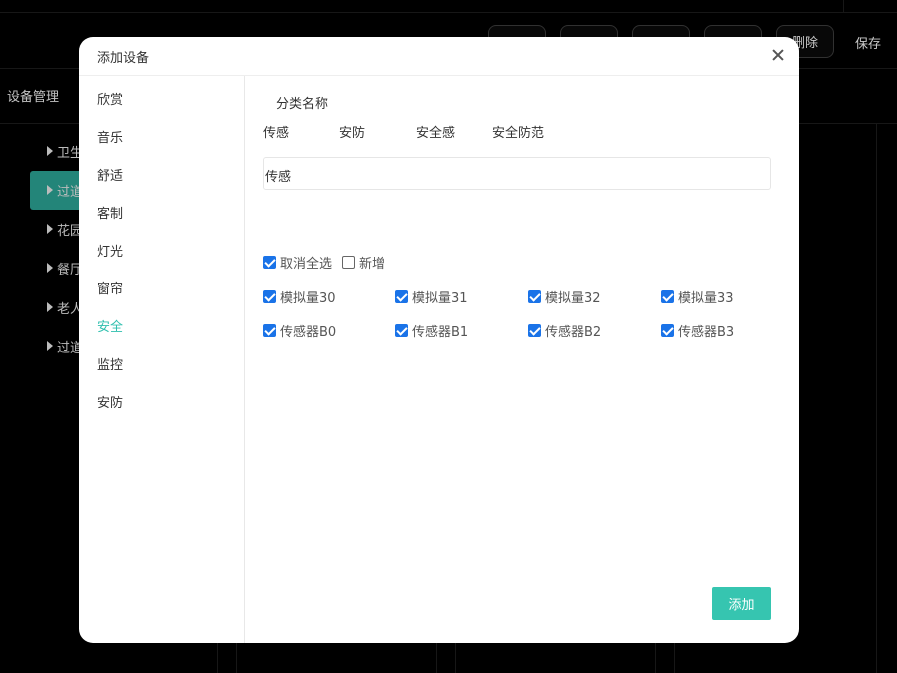 This screenshot has height=673, width=897. What do you see at coordinates (110, 287) in the screenshot?
I see `category-item: 窗帘` at bounding box center [110, 287].